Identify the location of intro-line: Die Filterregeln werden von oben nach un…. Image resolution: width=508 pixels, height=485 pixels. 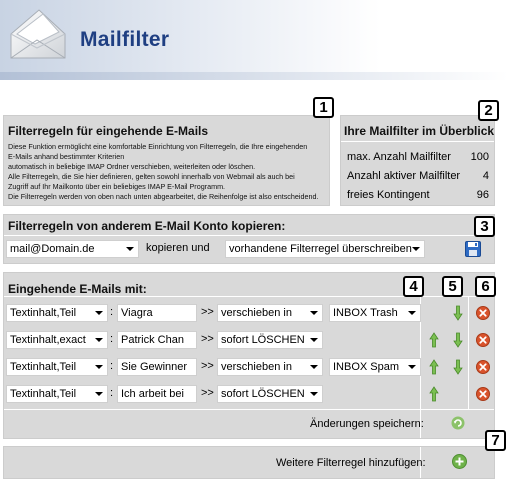
(163, 196).